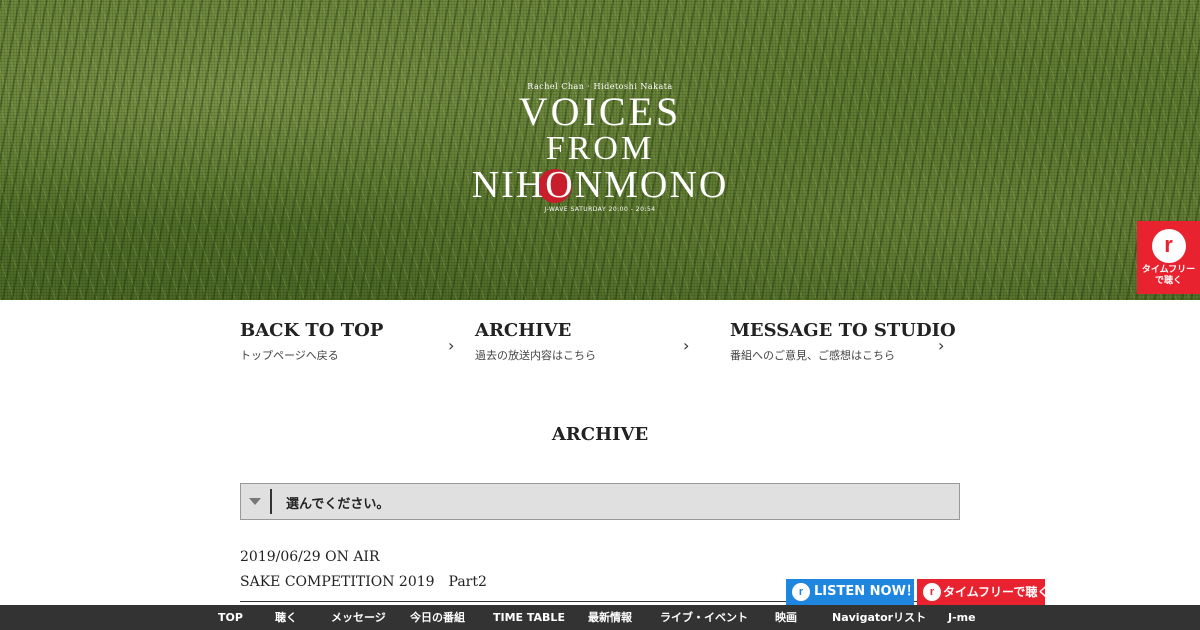 The image size is (1200, 630). I want to click on timefree-button: r タイムフリーで聴く, so click(983, 592).